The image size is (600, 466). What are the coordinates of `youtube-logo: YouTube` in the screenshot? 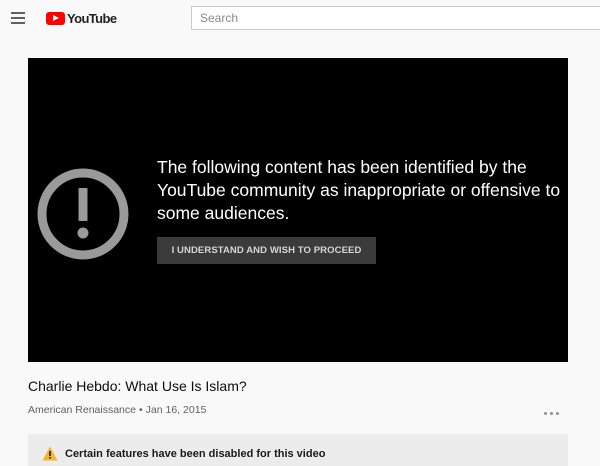 It's located at (81, 18).